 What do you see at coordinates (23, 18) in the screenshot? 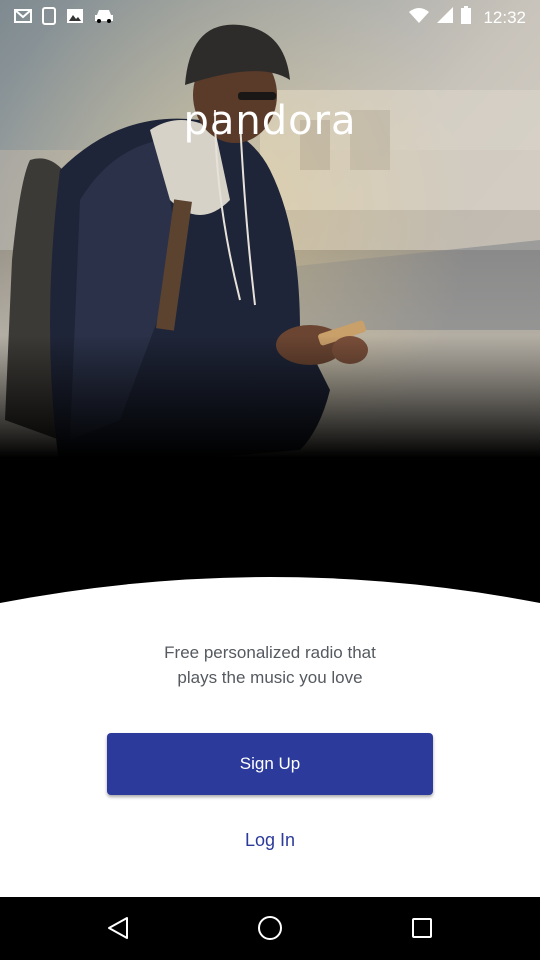
I see `mail-icon` at bounding box center [23, 18].